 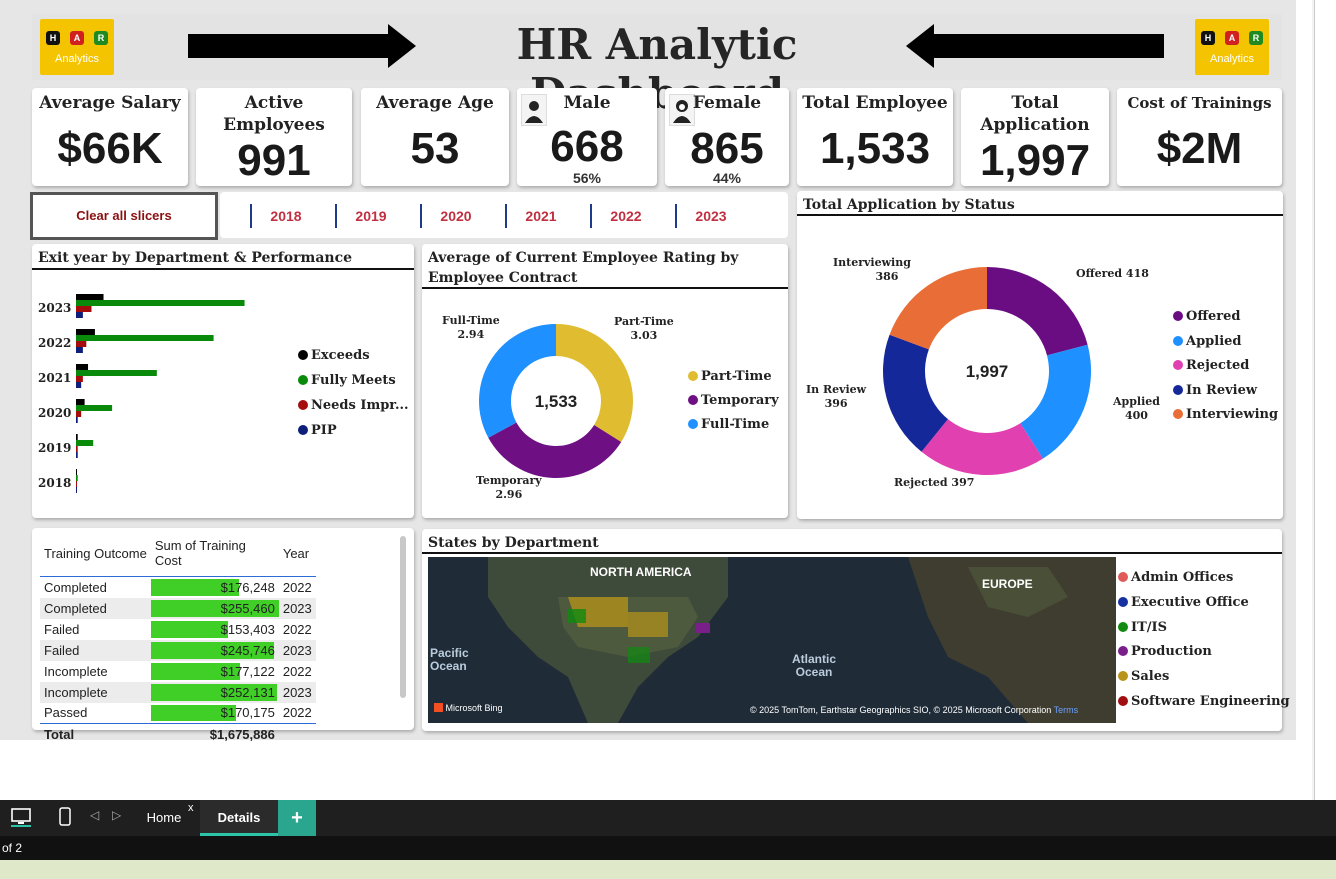 I want to click on legend-item: Sales, so click(x=1143, y=676).